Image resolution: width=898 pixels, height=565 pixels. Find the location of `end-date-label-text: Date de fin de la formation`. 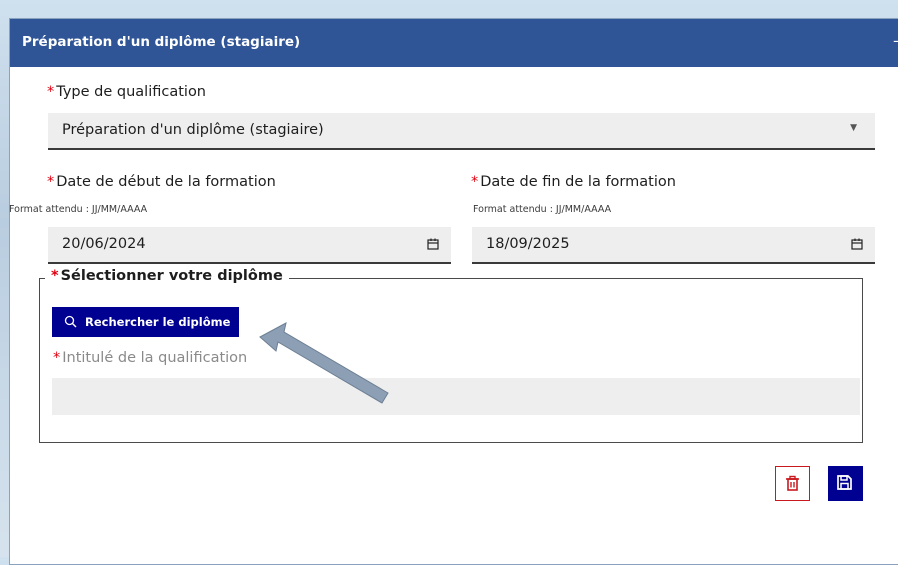

end-date-label-text: Date de fin de la formation is located at coordinates (578, 182).